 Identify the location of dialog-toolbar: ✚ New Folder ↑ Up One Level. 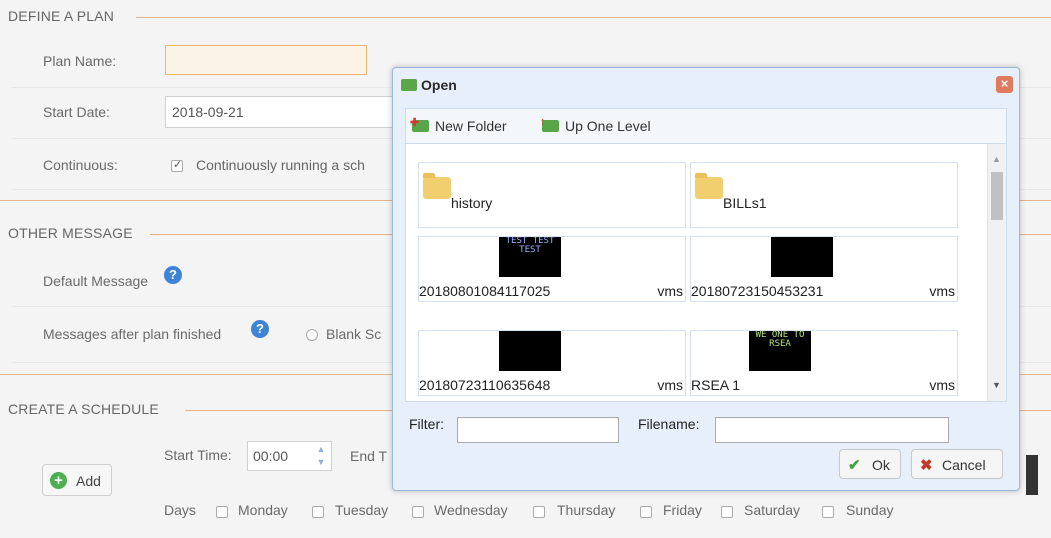
(706, 126).